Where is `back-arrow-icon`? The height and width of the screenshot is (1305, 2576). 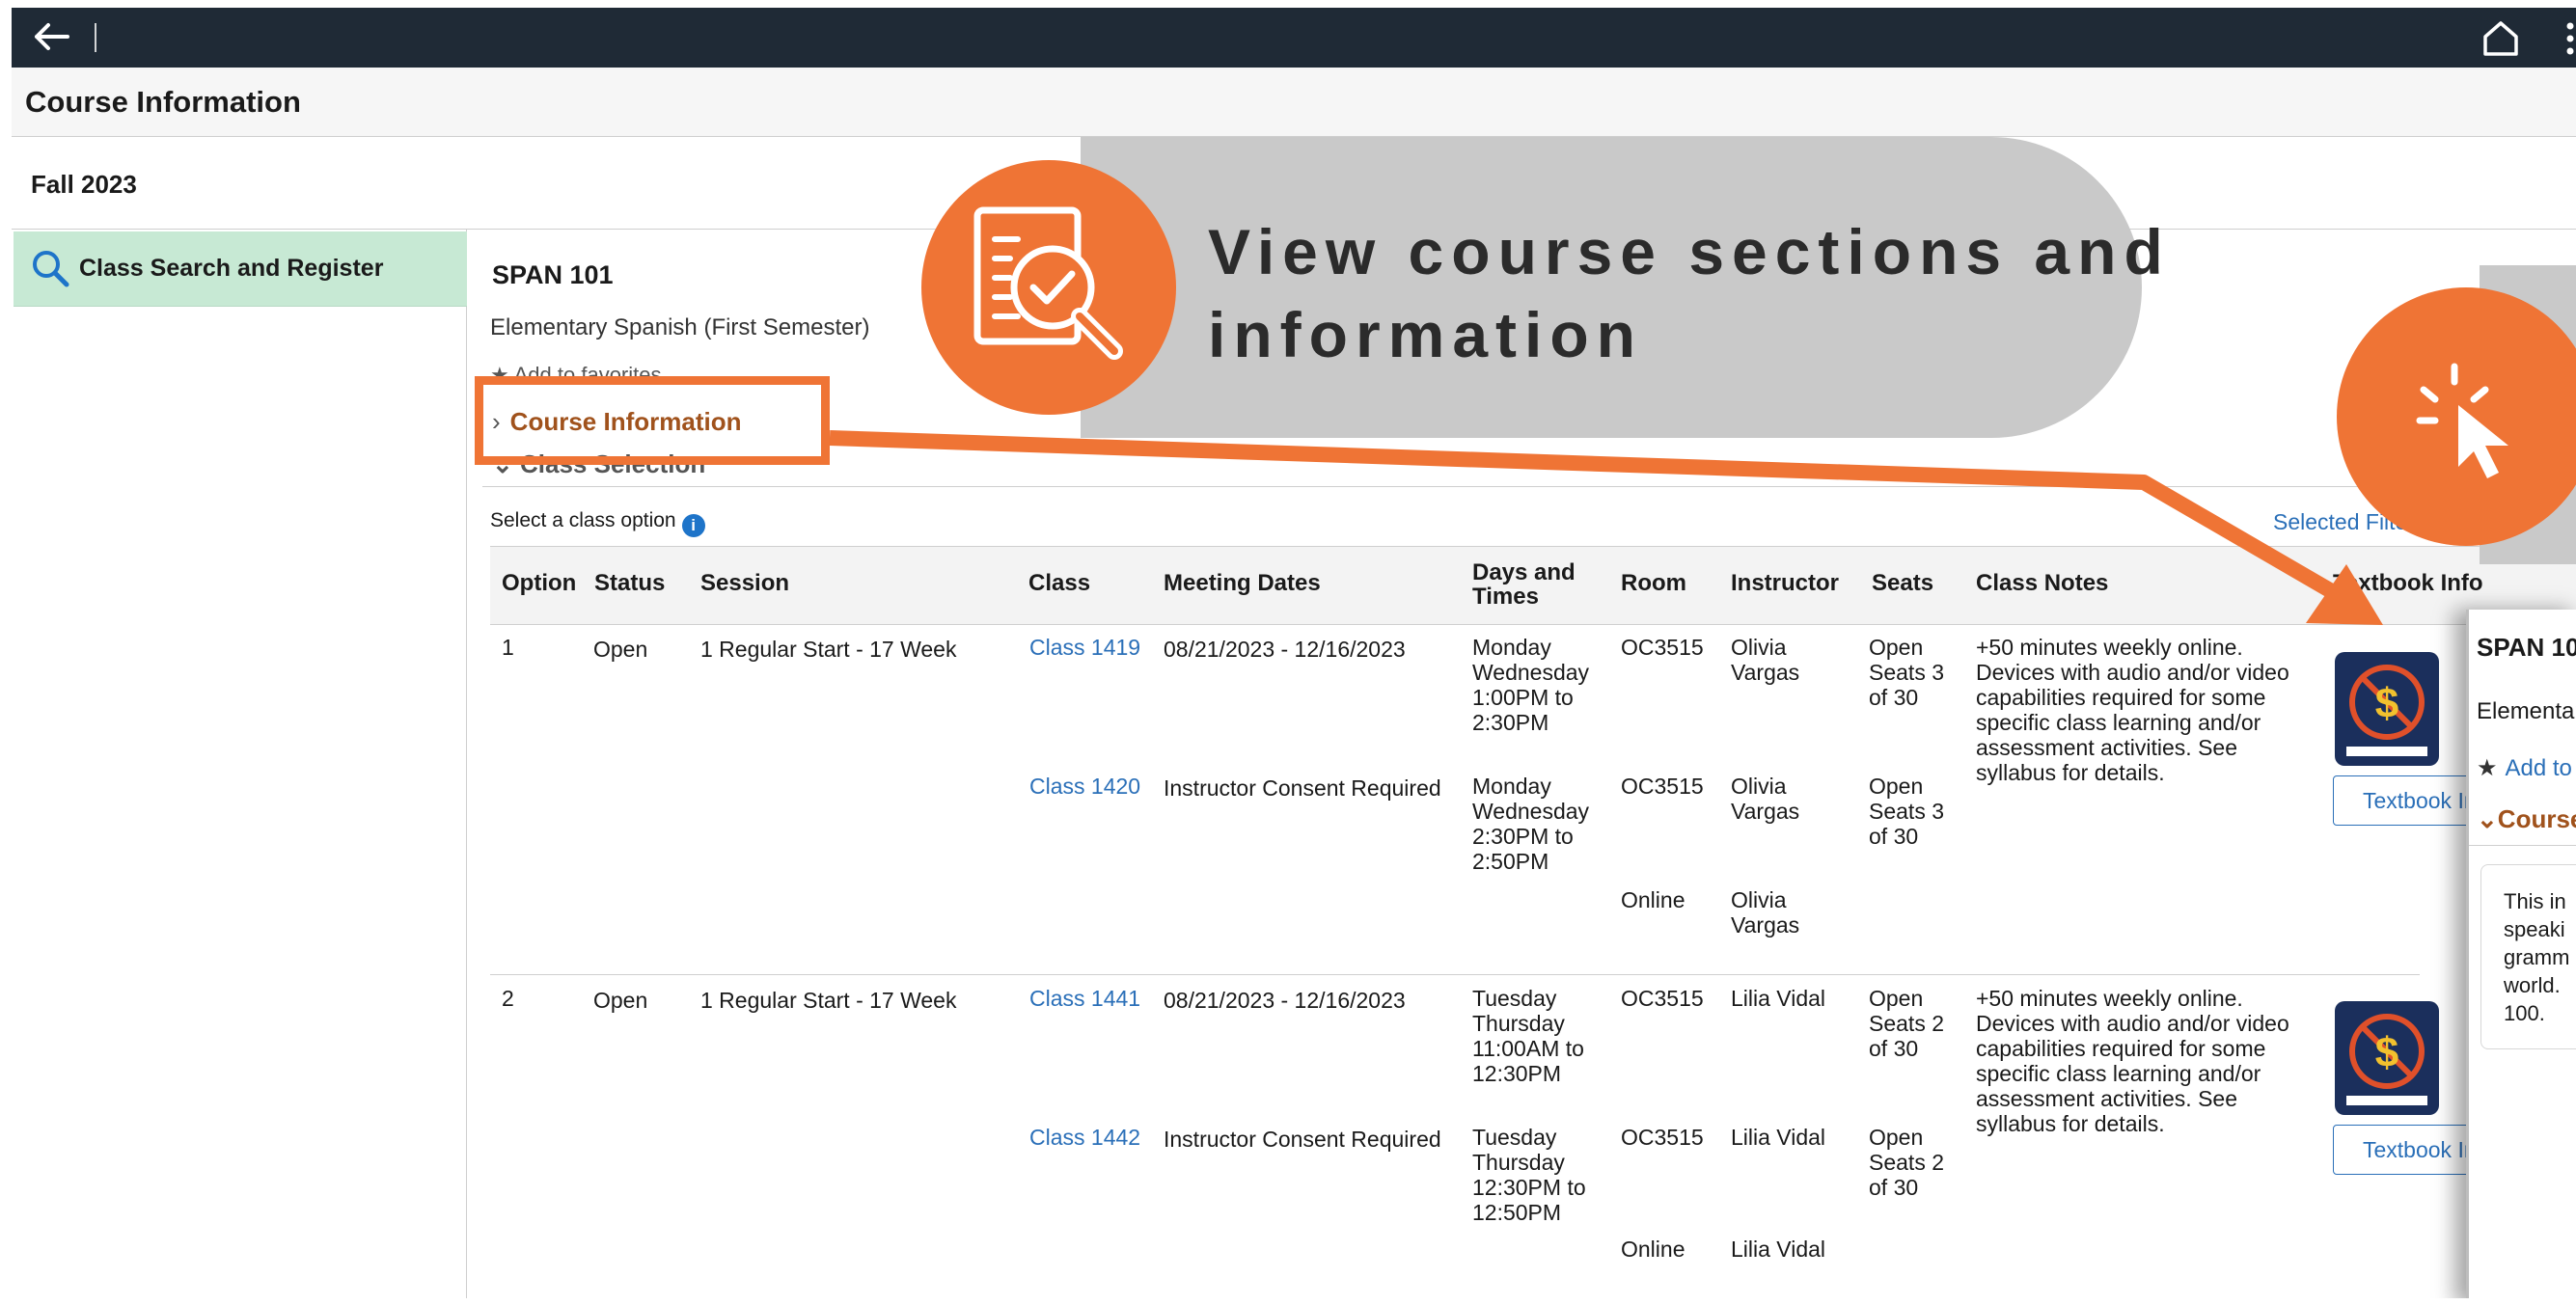
back-arrow-icon is located at coordinates (52, 36).